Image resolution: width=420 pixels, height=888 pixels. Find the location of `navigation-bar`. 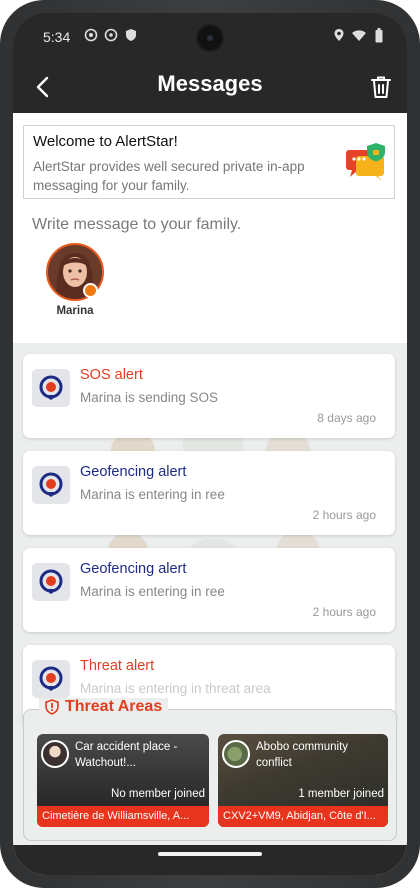

navigation-bar is located at coordinates (210, 860).